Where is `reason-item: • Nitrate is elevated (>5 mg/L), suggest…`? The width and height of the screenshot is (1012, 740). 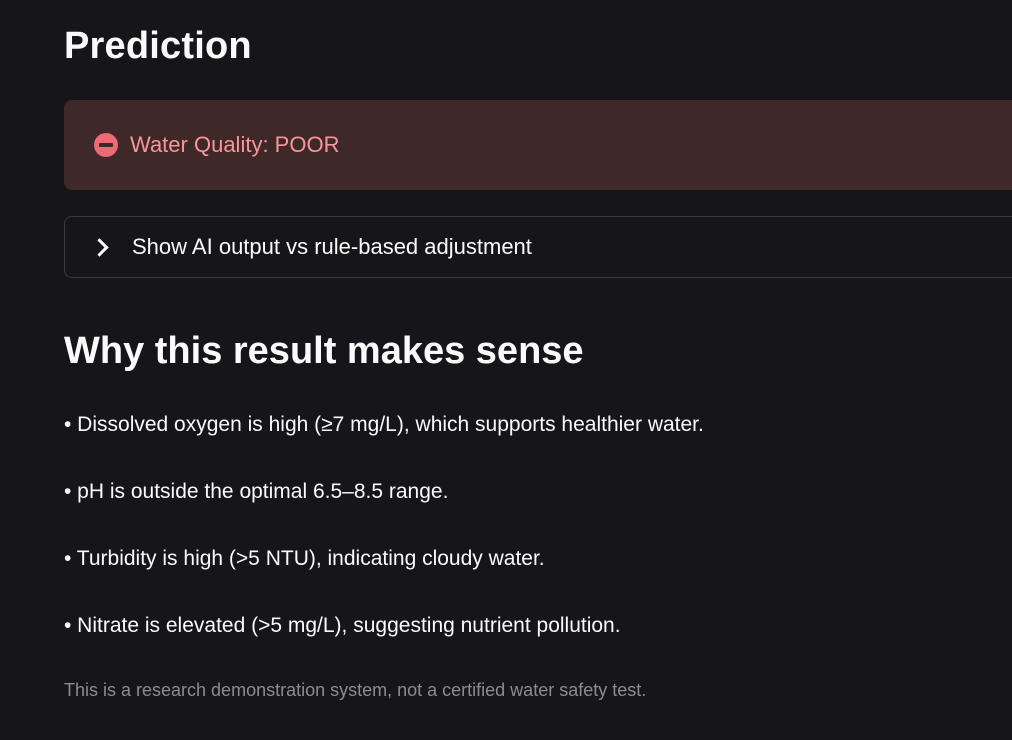
reason-item: • Nitrate is elevated (>5 mg/L), suggest… is located at coordinates (342, 625).